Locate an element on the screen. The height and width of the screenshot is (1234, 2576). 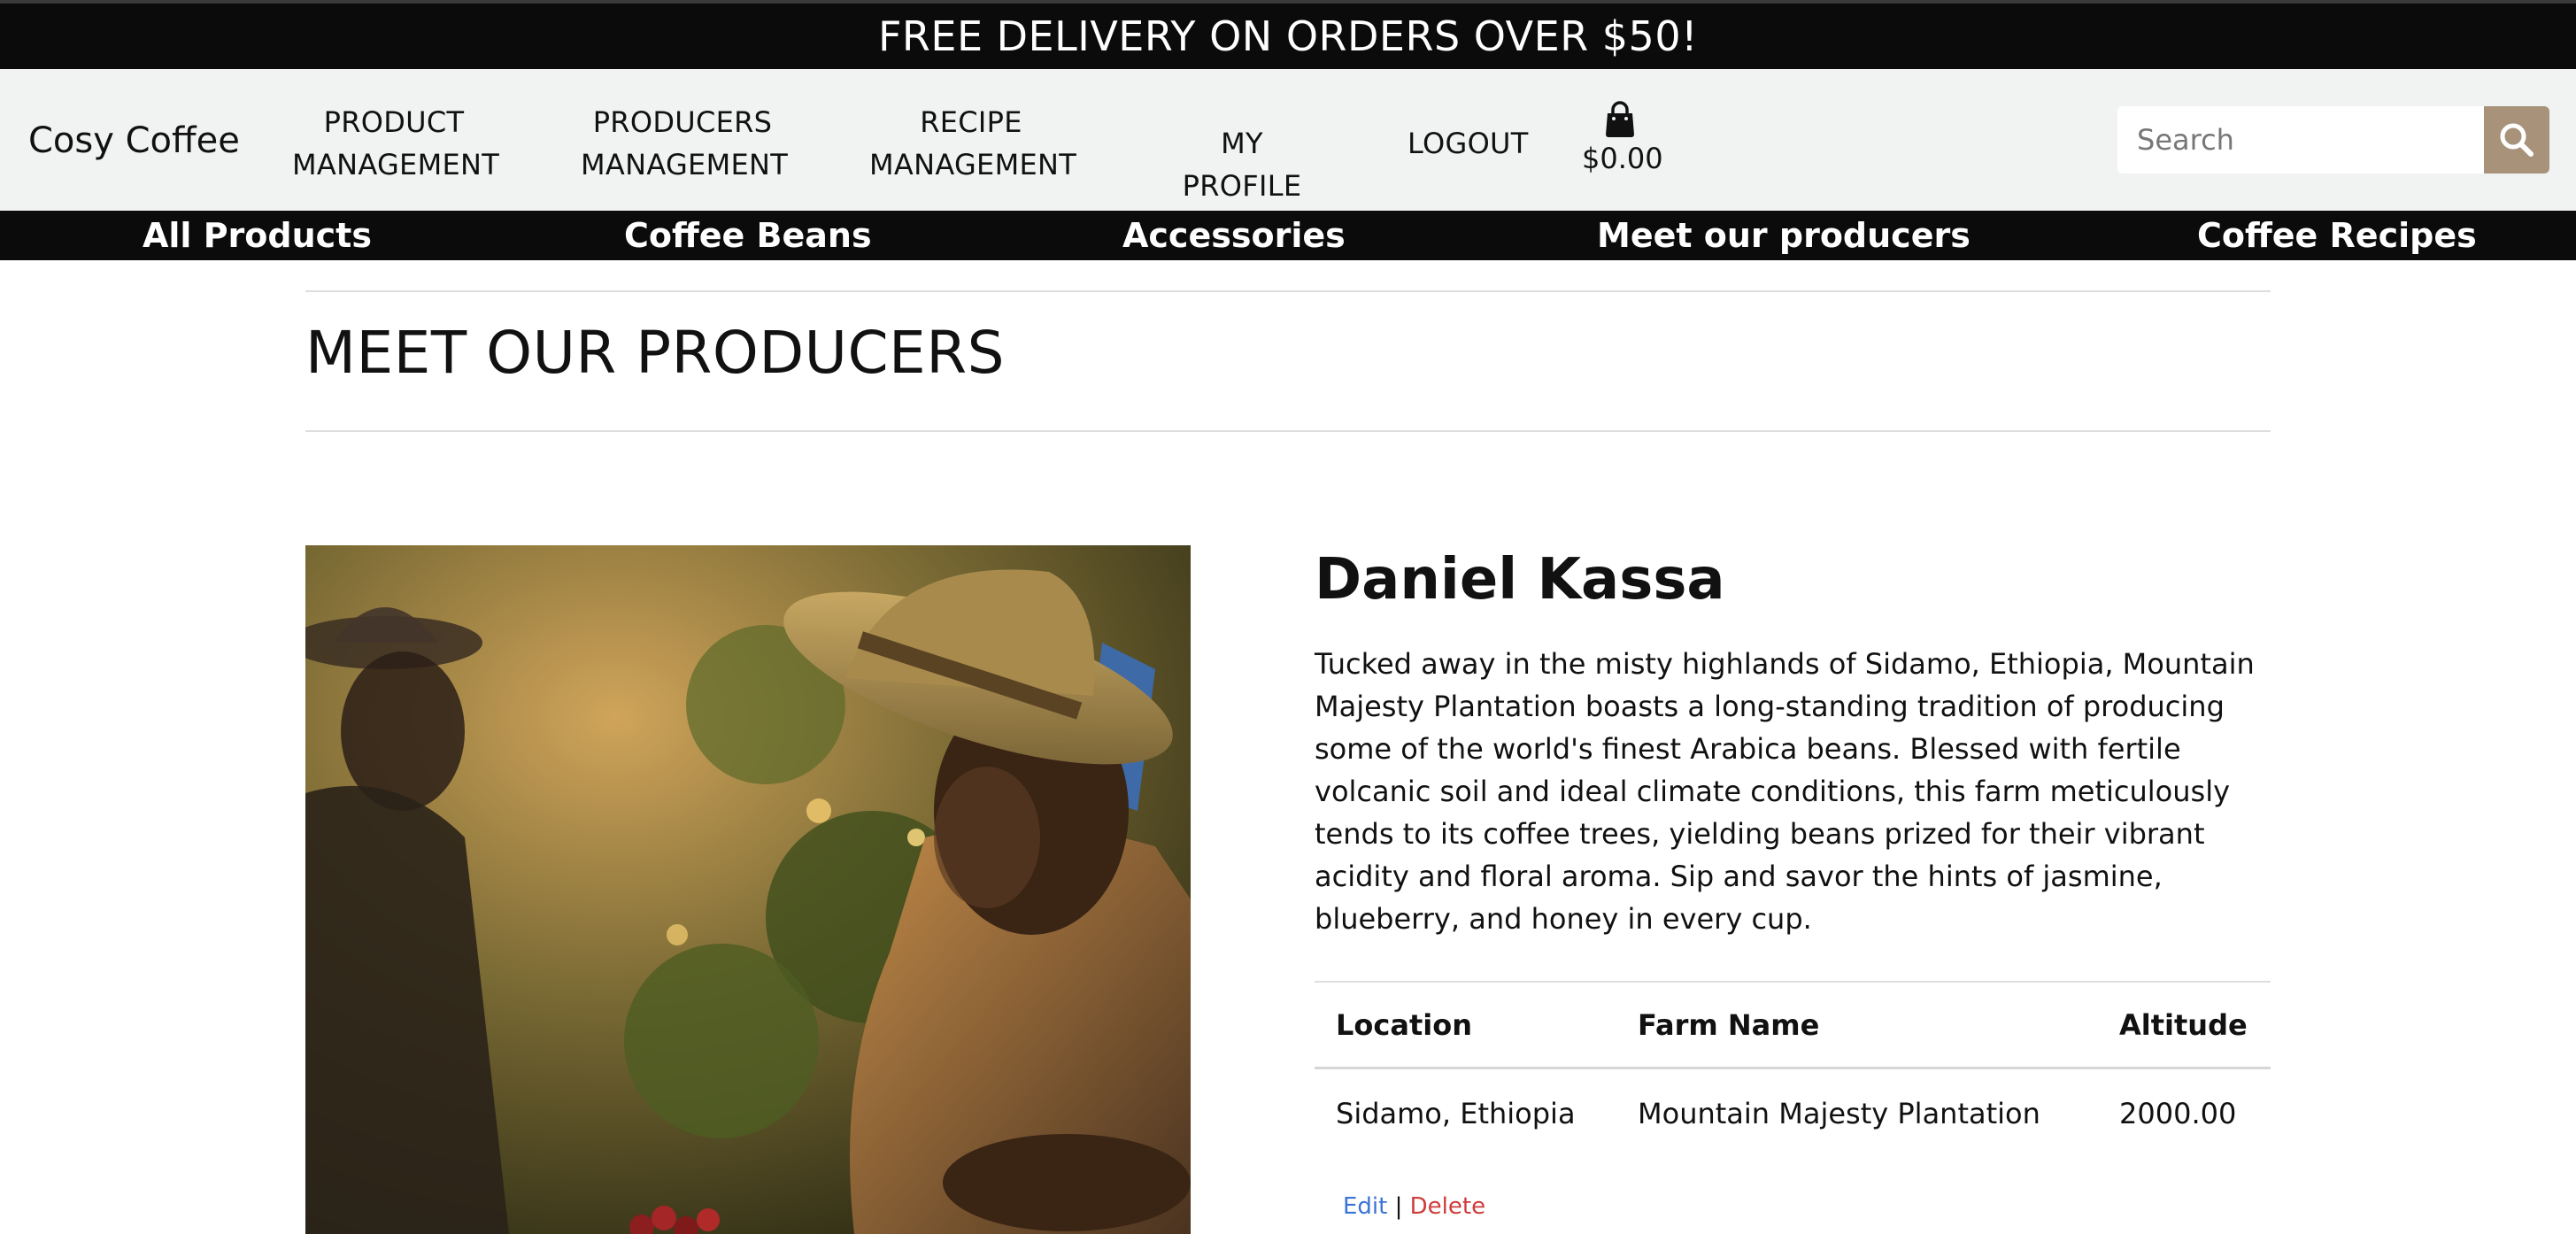
brand-logo: Cosy Coffee is located at coordinates (134, 140).